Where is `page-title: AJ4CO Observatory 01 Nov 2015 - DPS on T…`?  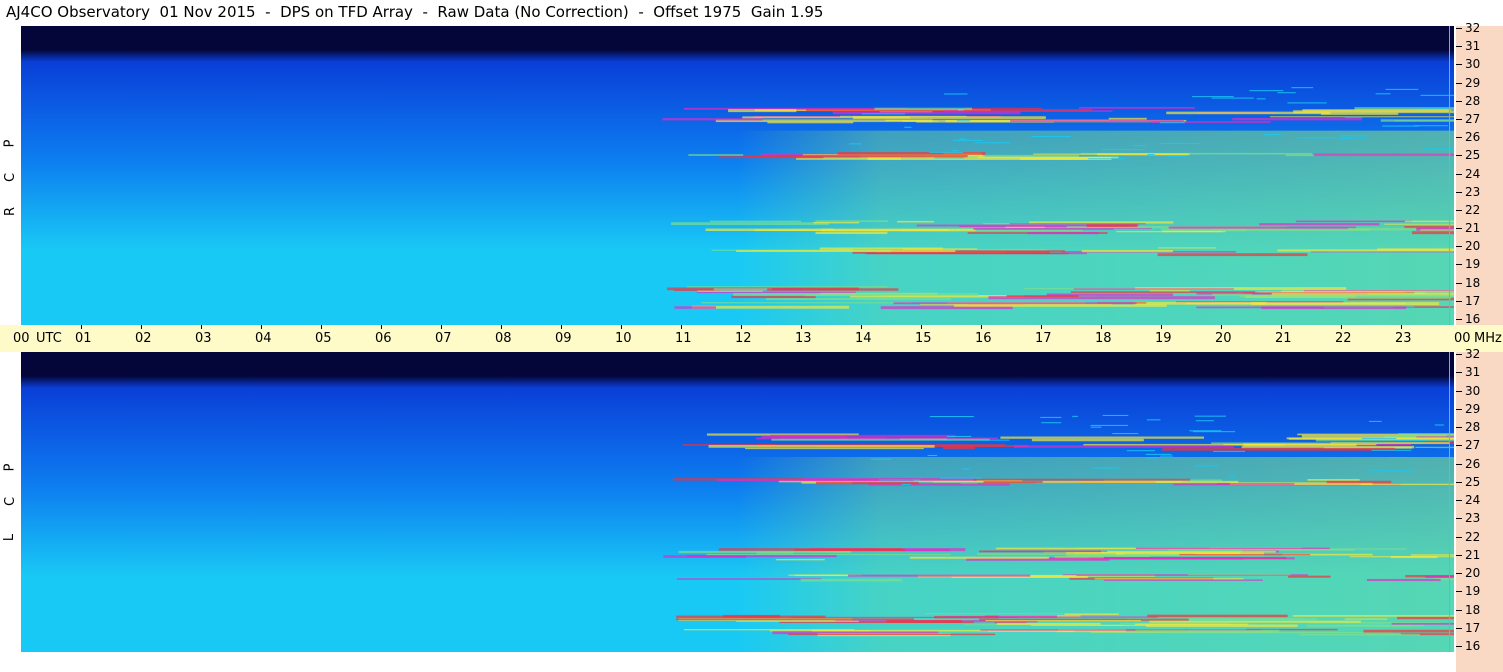 page-title: AJ4CO Observatory 01 Nov 2015 - DPS on T… is located at coordinates (415, 12).